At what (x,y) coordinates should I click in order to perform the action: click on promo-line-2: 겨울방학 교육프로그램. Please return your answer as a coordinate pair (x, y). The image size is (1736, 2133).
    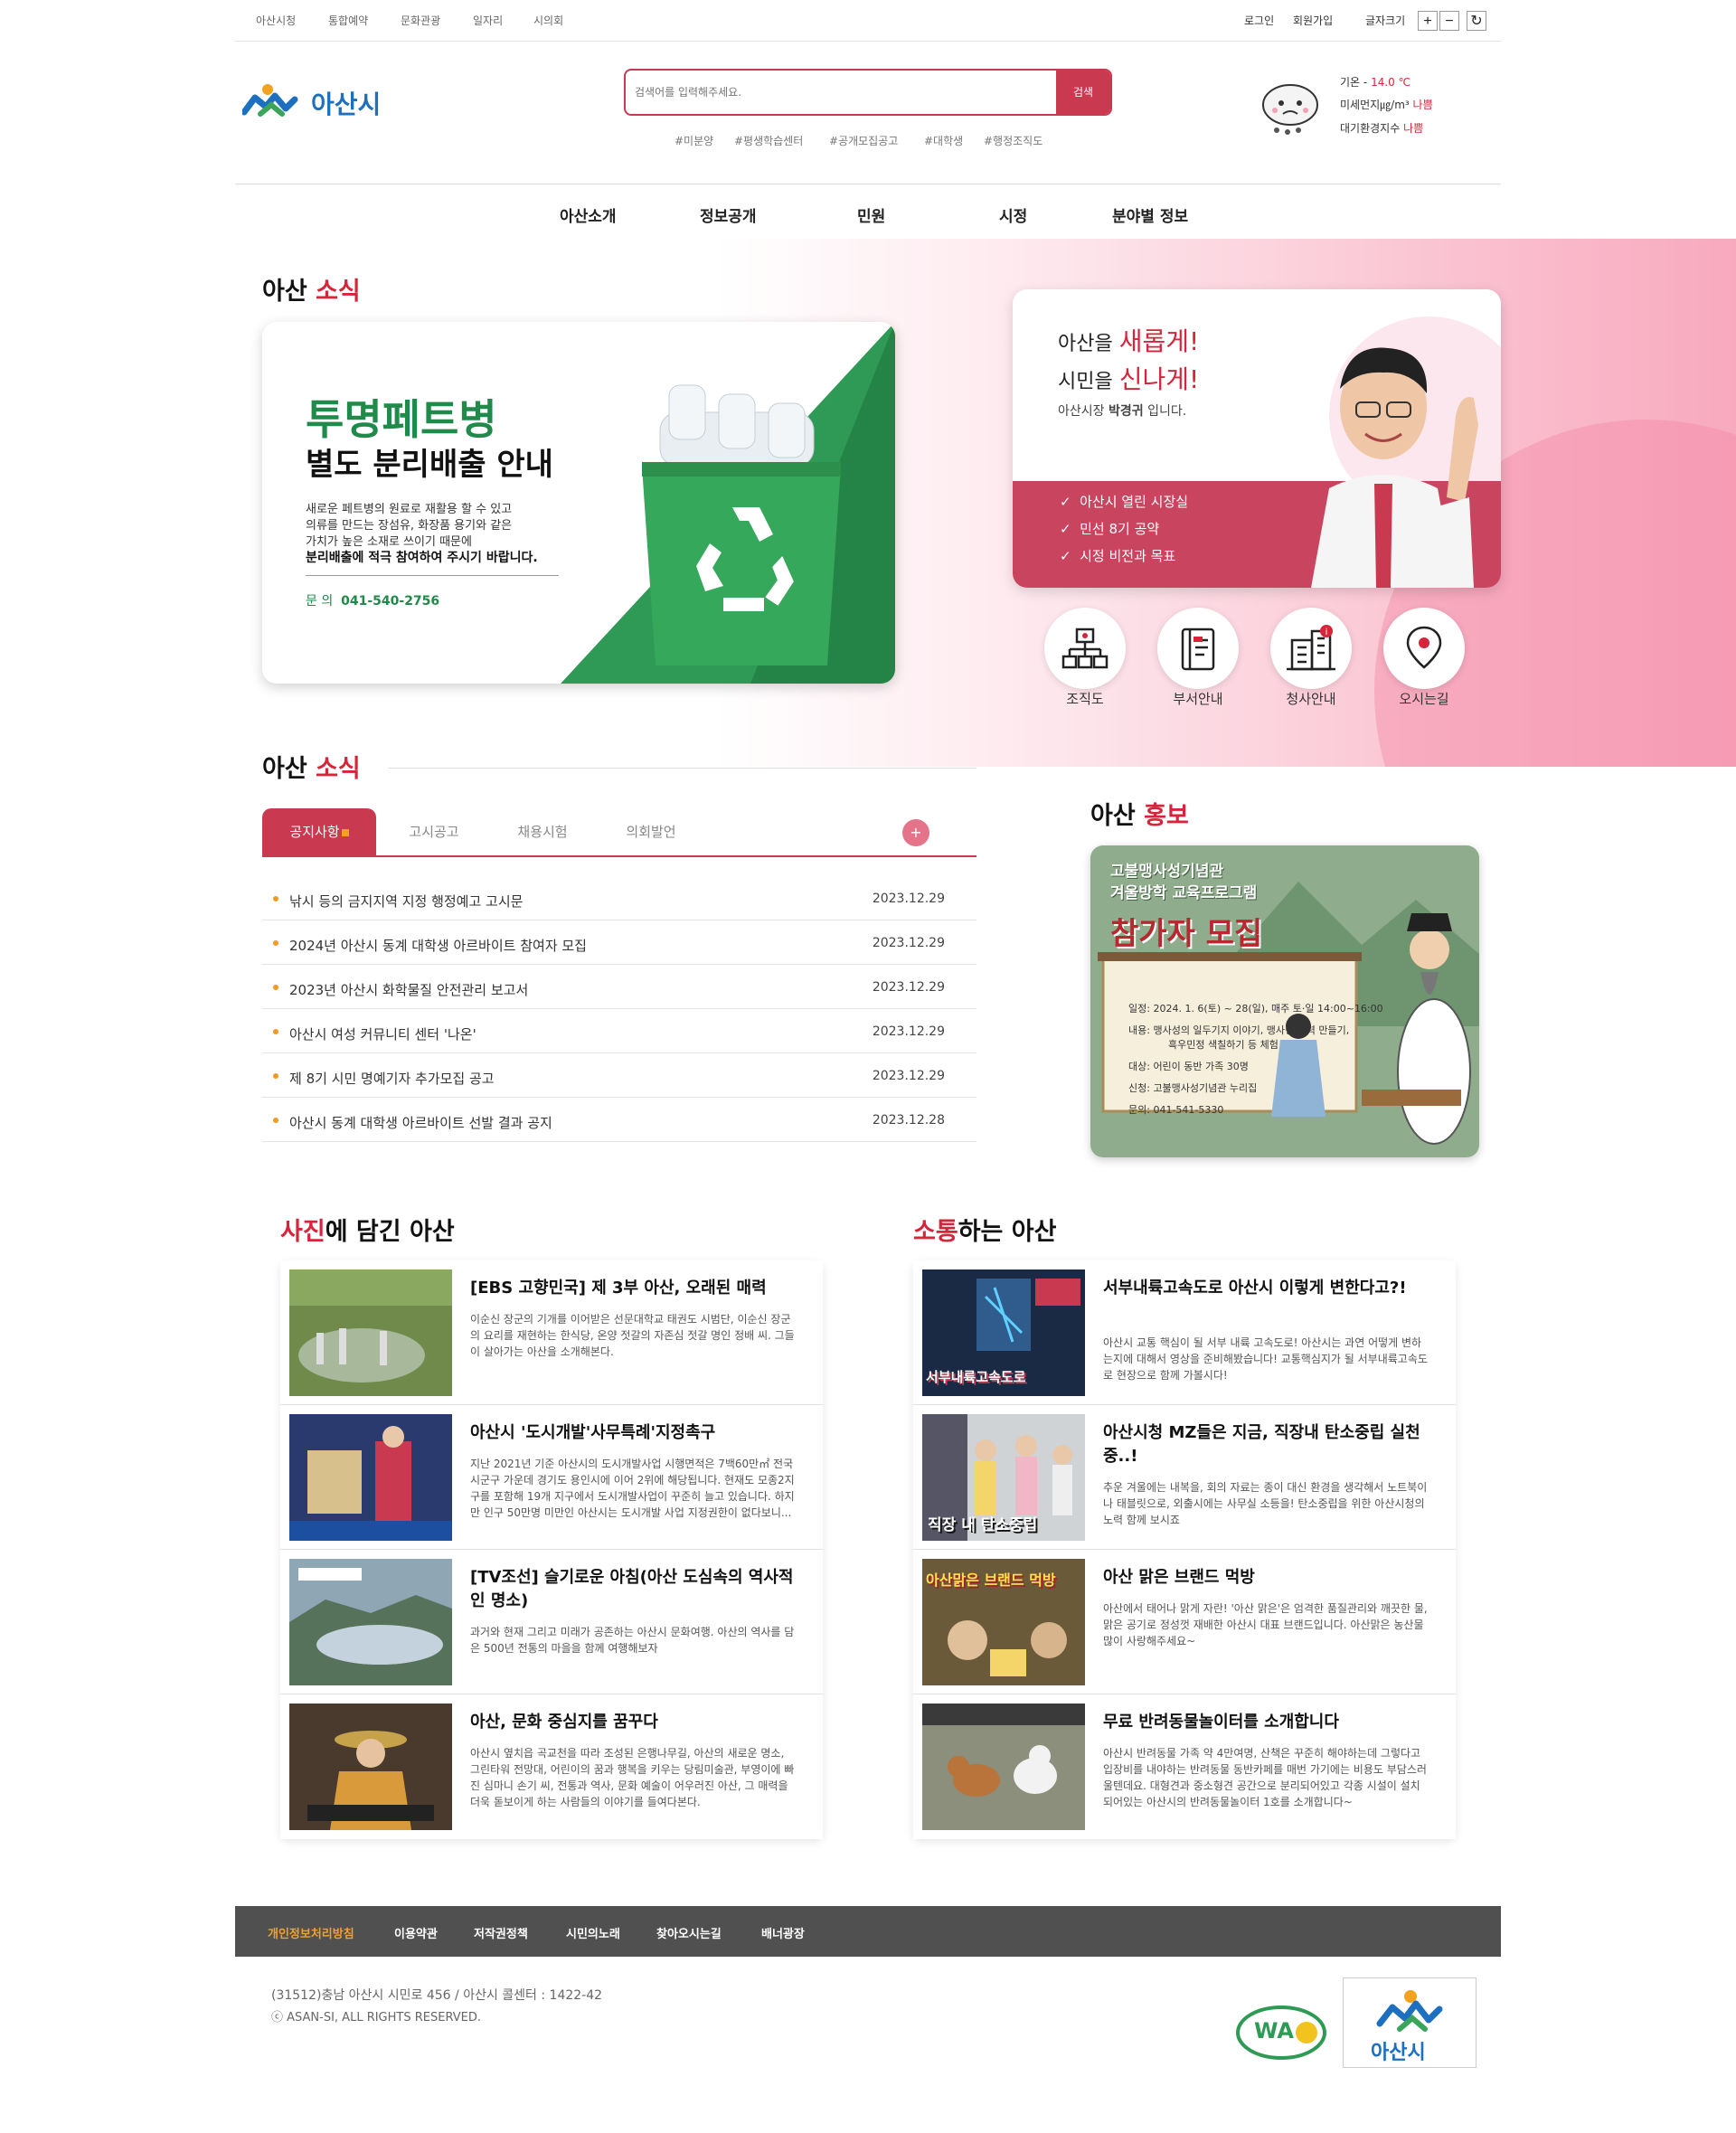
    Looking at the image, I should click on (1184, 893).